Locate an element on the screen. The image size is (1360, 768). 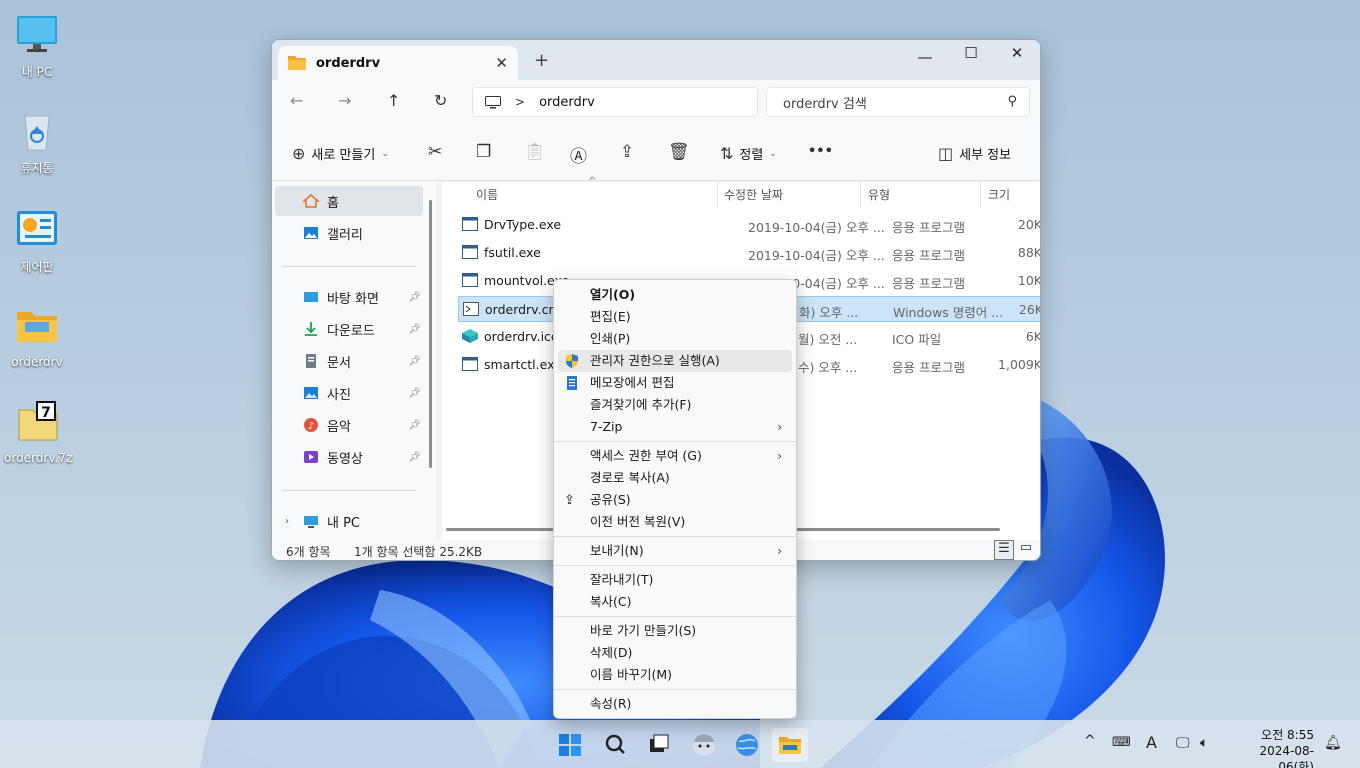
paste-icon: 📋︎ is located at coordinates (535, 152).